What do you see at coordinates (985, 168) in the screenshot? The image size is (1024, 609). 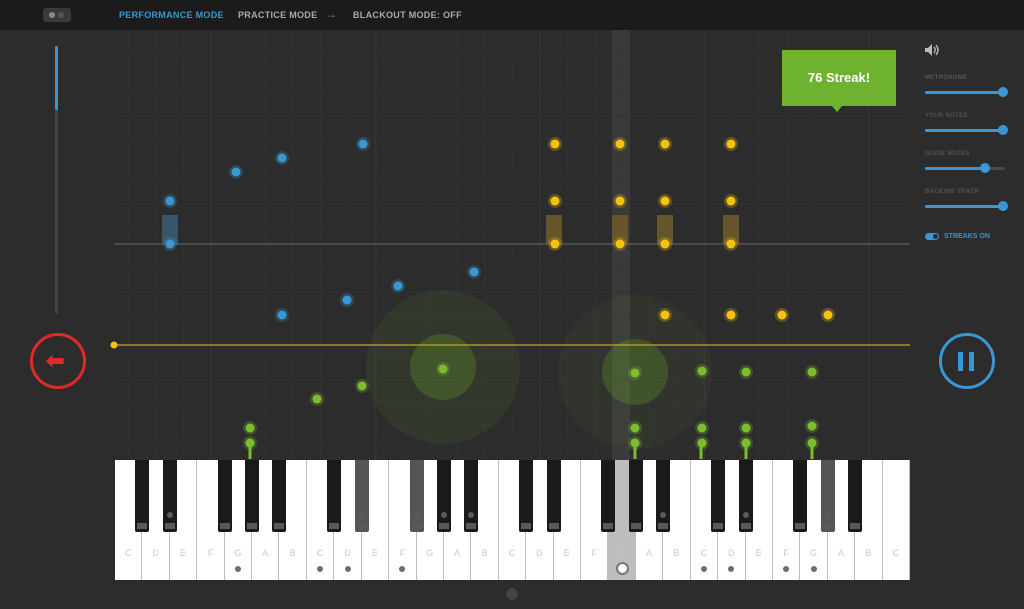 I see `guide-notes-slider-thumb` at bounding box center [985, 168].